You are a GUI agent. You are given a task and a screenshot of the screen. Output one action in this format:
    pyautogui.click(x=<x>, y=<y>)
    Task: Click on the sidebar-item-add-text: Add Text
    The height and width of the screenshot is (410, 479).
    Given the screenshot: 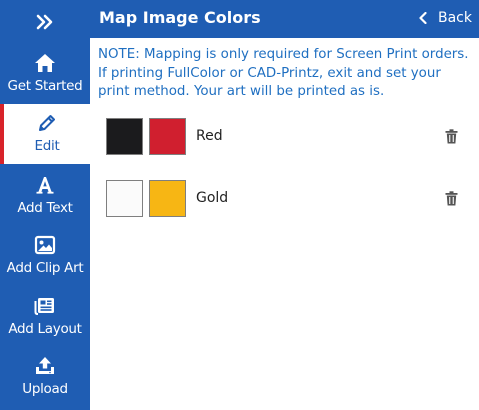 What is the action you would take?
    pyautogui.click(x=45, y=196)
    